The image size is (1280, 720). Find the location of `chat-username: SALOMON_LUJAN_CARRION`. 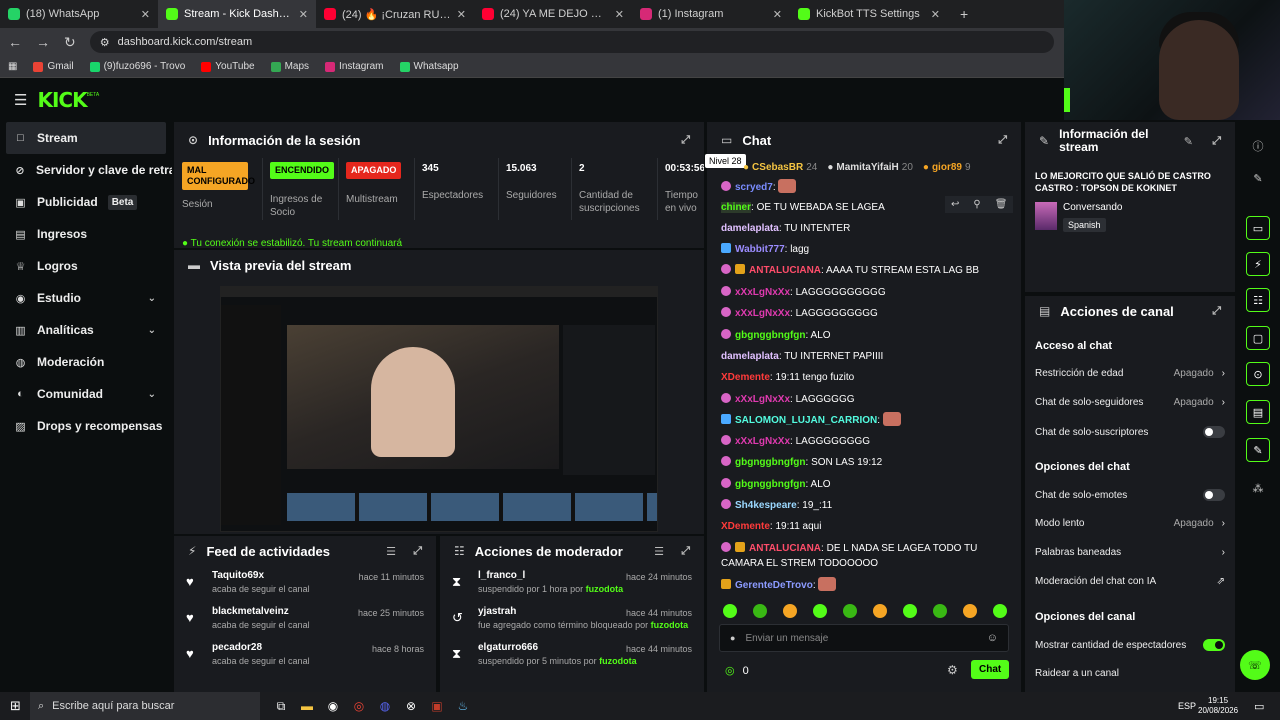

chat-username: SALOMON_LUJAN_CARRION is located at coordinates (806, 420).